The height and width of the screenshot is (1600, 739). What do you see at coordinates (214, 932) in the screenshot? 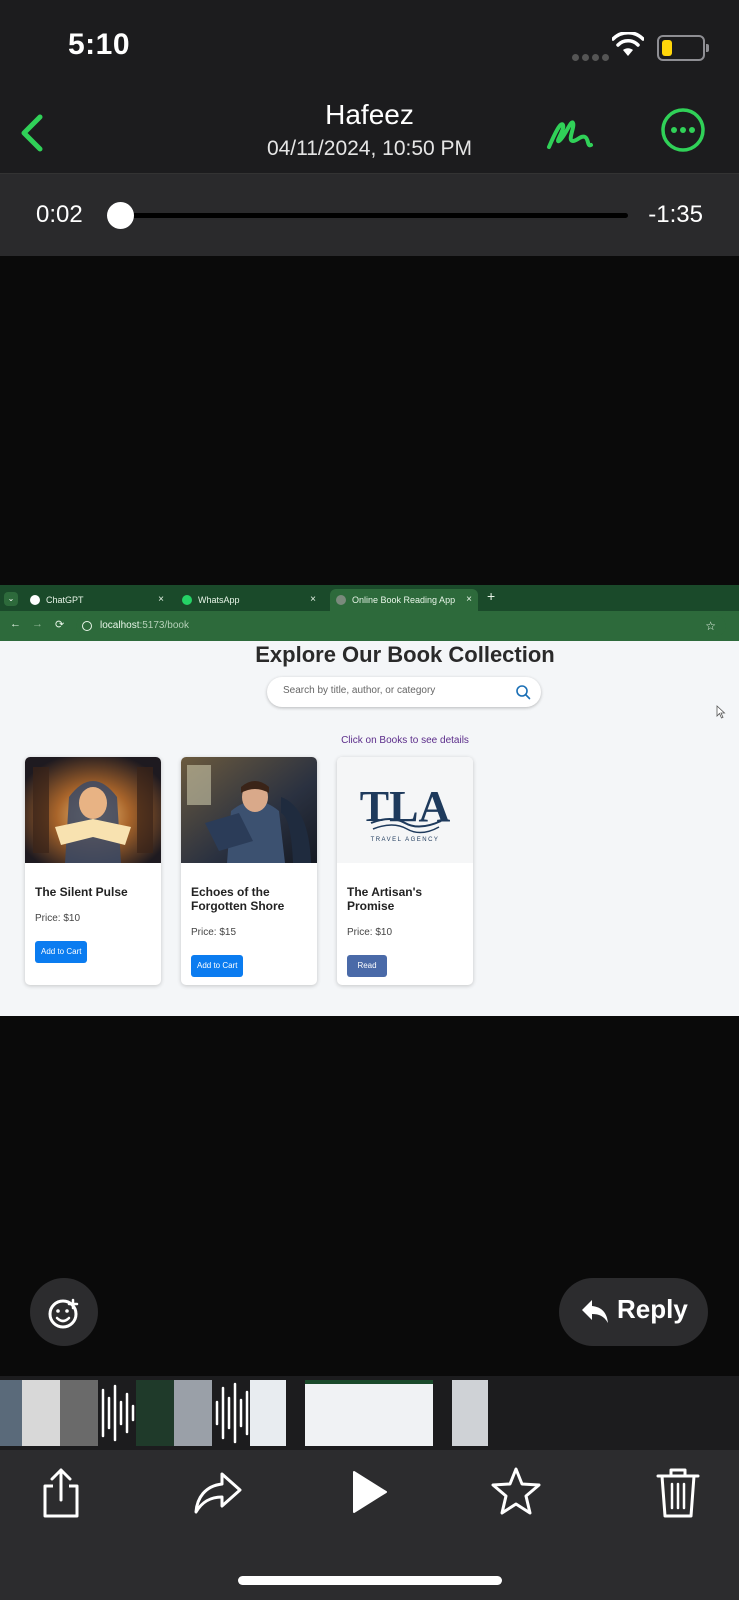
I see `book-price: Price: $15` at bounding box center [214, 932].